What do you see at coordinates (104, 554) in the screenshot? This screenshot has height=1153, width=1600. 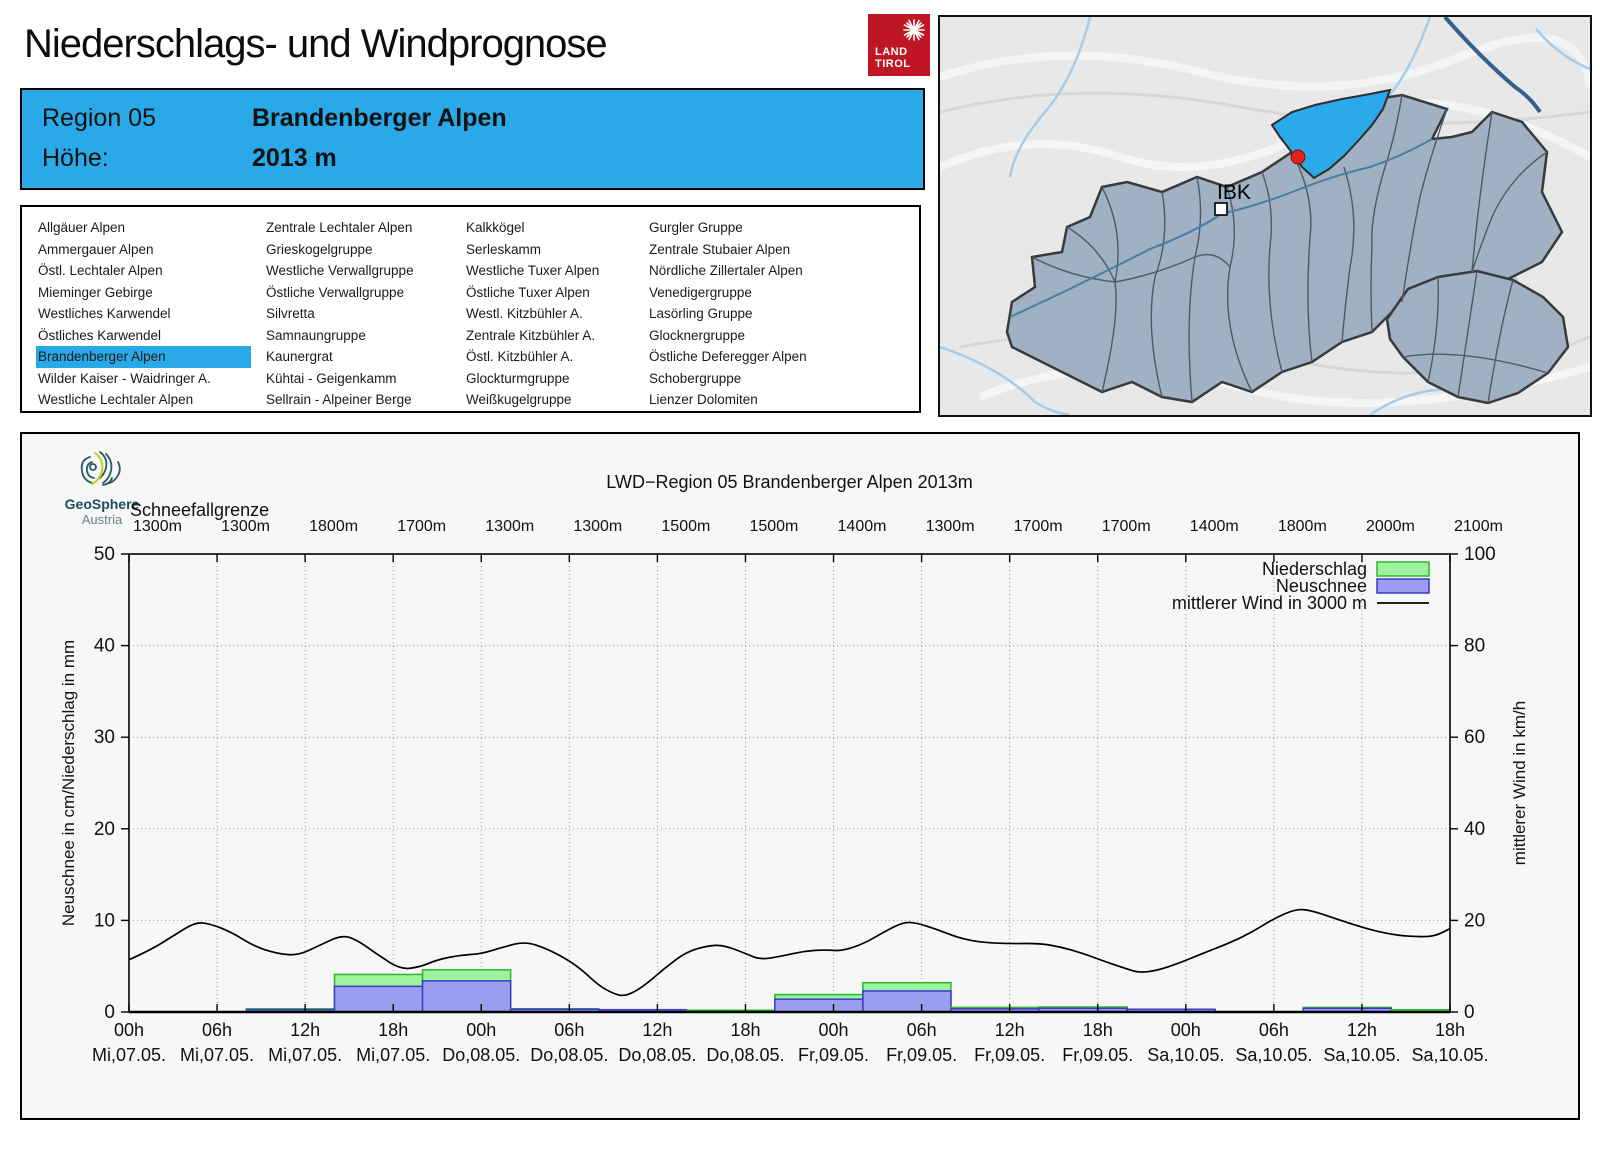 I see `y-left-tick-label: 50` at bounding box center [104, 554].